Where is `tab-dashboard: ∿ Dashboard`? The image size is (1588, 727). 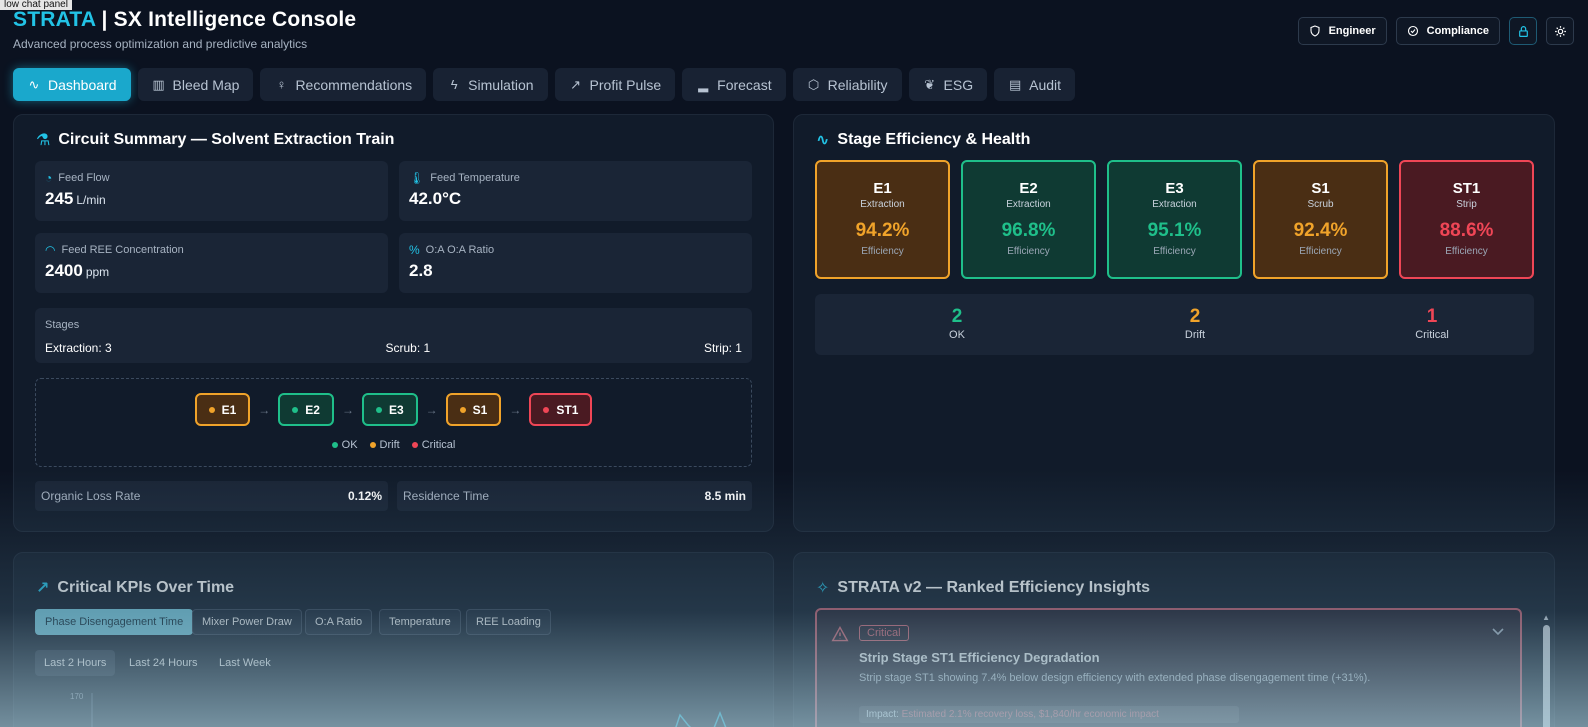 tab-dashboard: ∿ Dashboard is located at coordinates (72, 84).